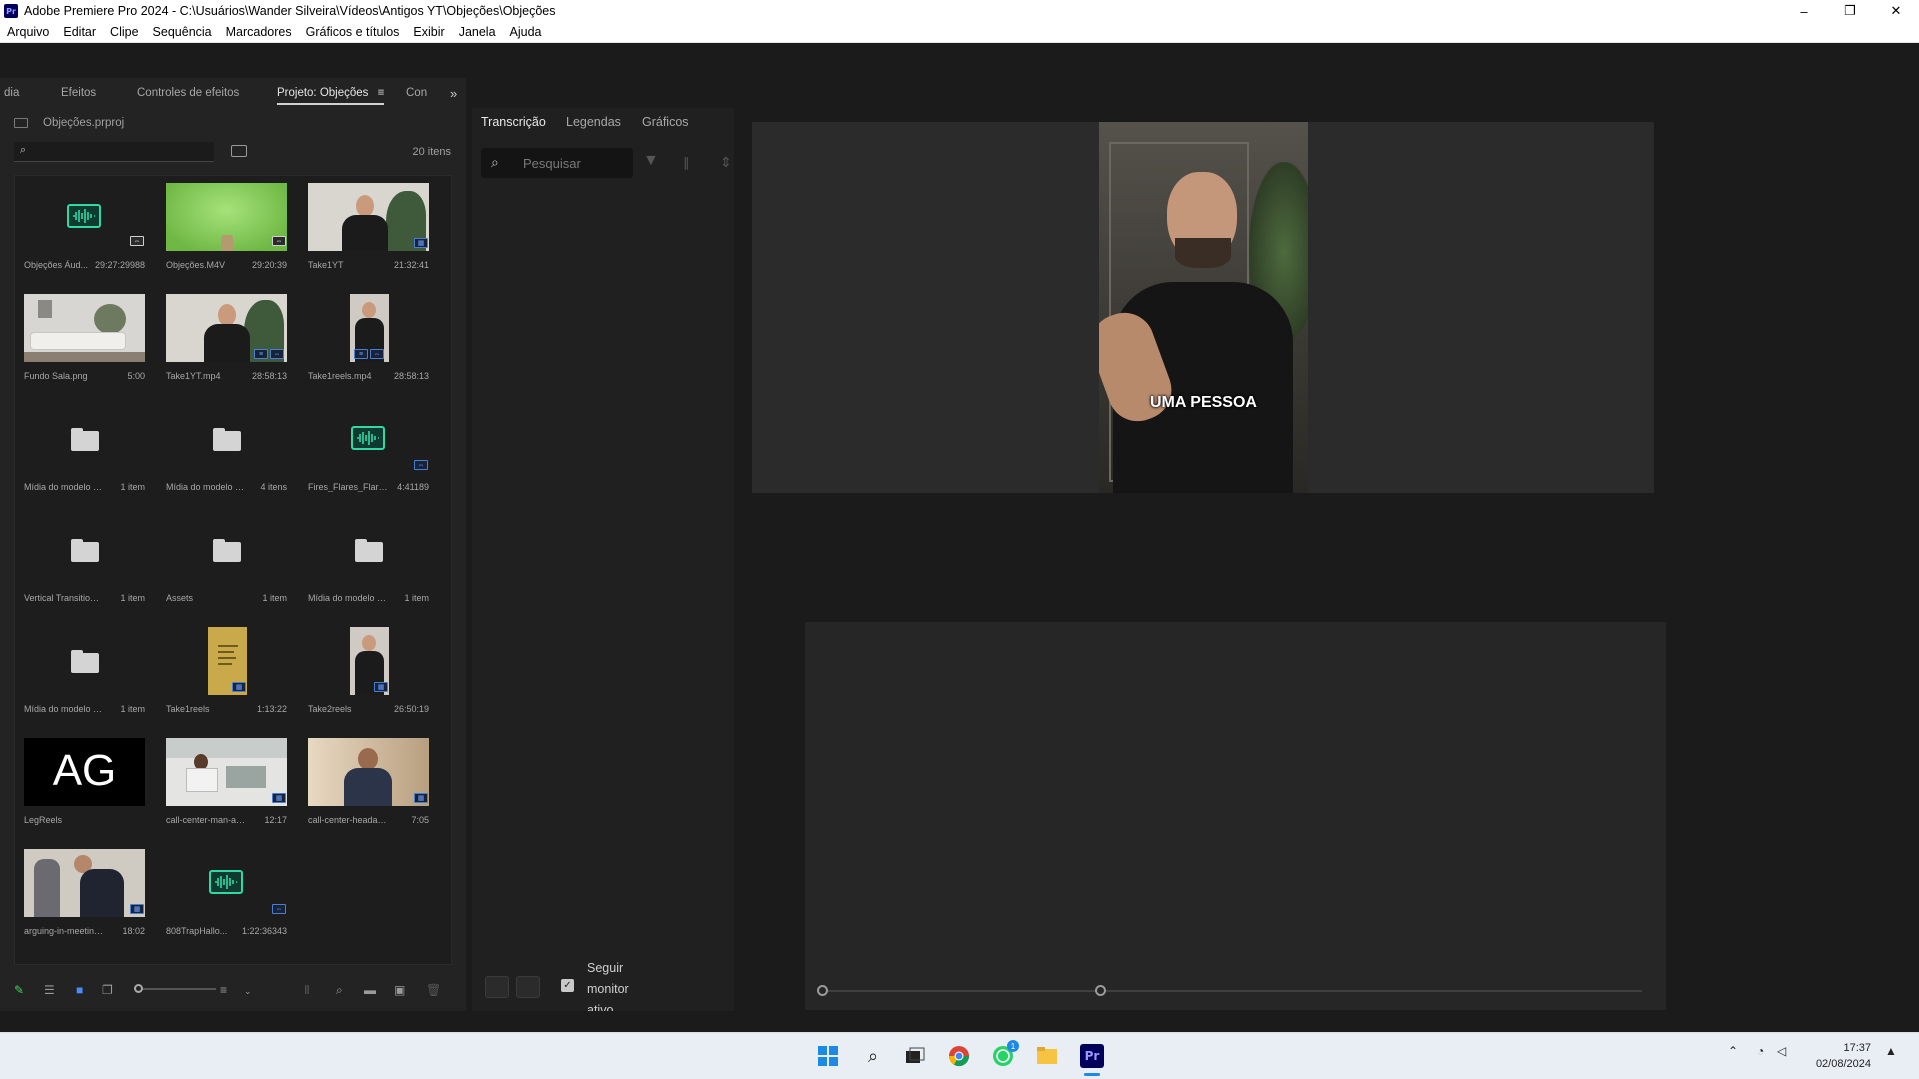  Describe the element at coordinates (226, 882) in the screenshot. I see `audio-waveform-icon` at that location.